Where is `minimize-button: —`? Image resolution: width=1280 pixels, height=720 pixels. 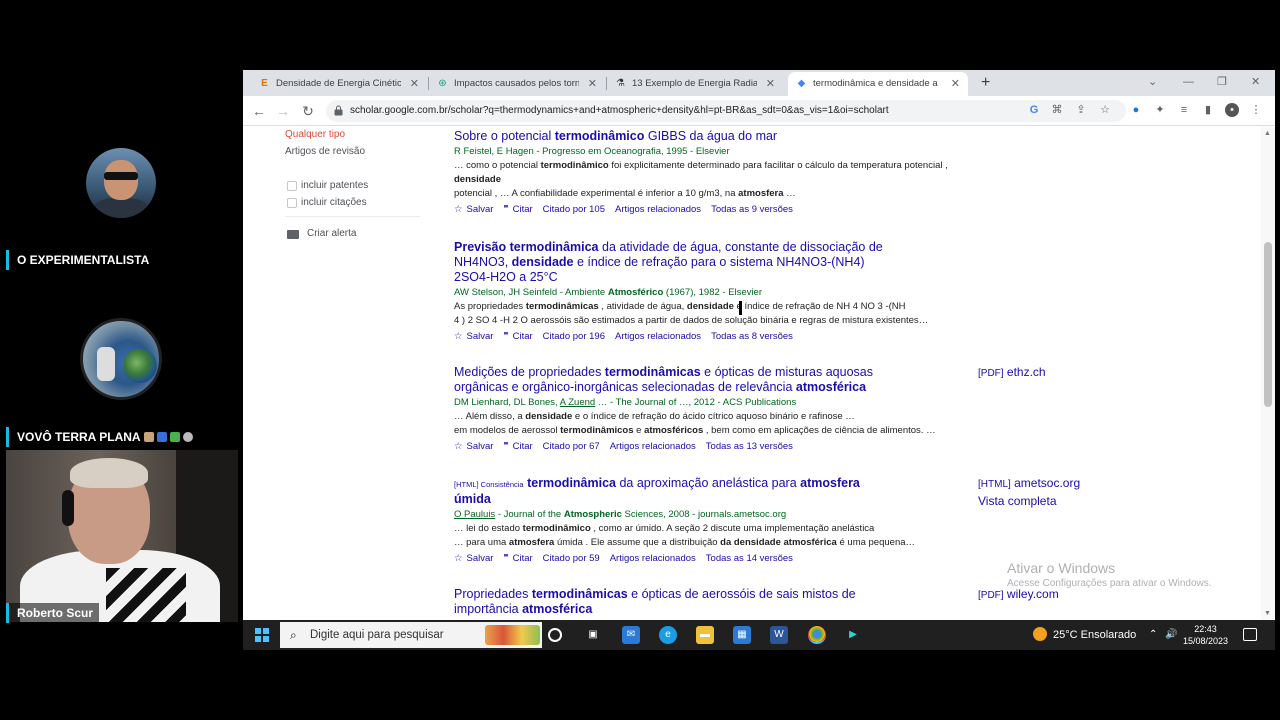 minimize-button: — is located at coordinates (1188, 82).